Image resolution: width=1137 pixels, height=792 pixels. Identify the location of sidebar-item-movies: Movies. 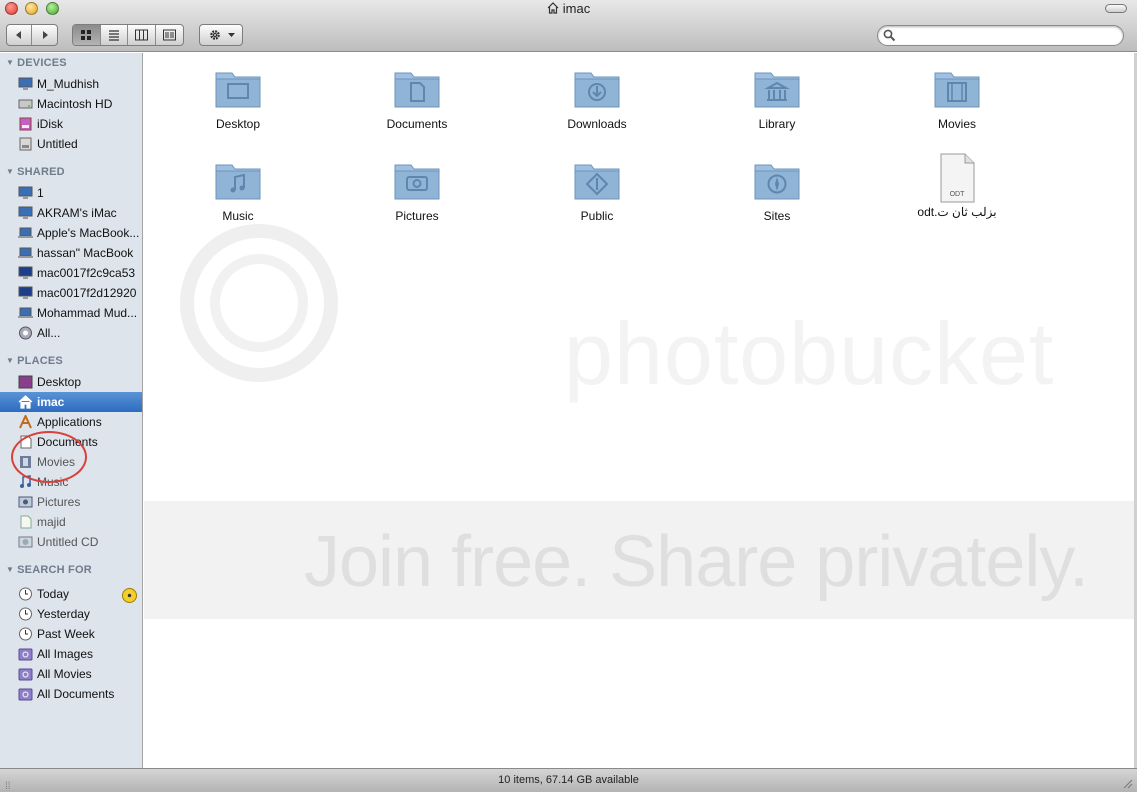
(71, 462).